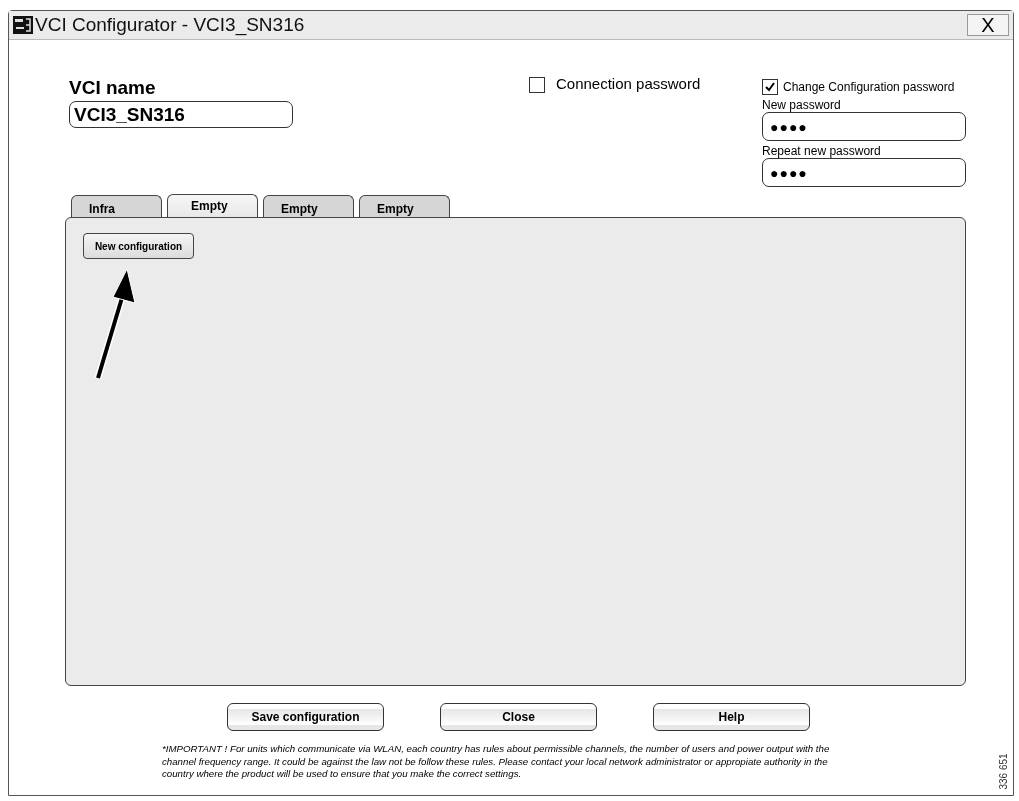 The image size is (1019, 801). Describe the element at coordinates (802, 105) in the screenshot. I see `password-label: New password` at that location.